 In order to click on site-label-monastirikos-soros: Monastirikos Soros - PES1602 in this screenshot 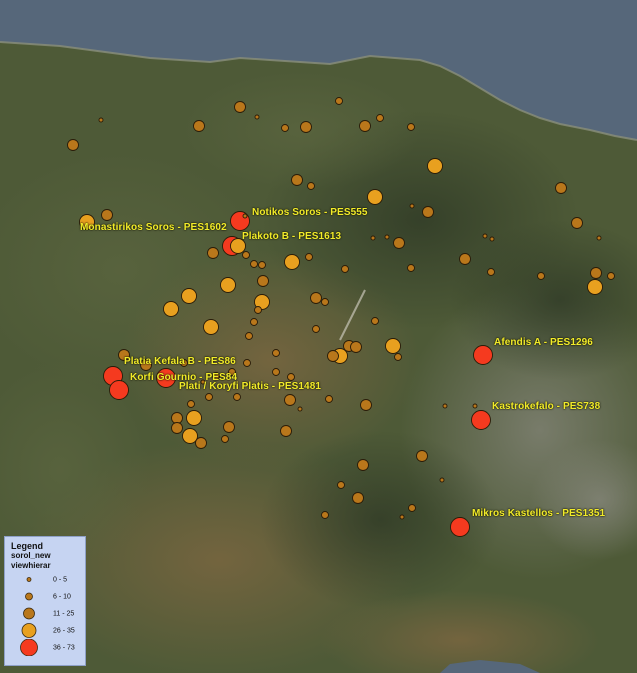, I will do `click(153, 227)`.